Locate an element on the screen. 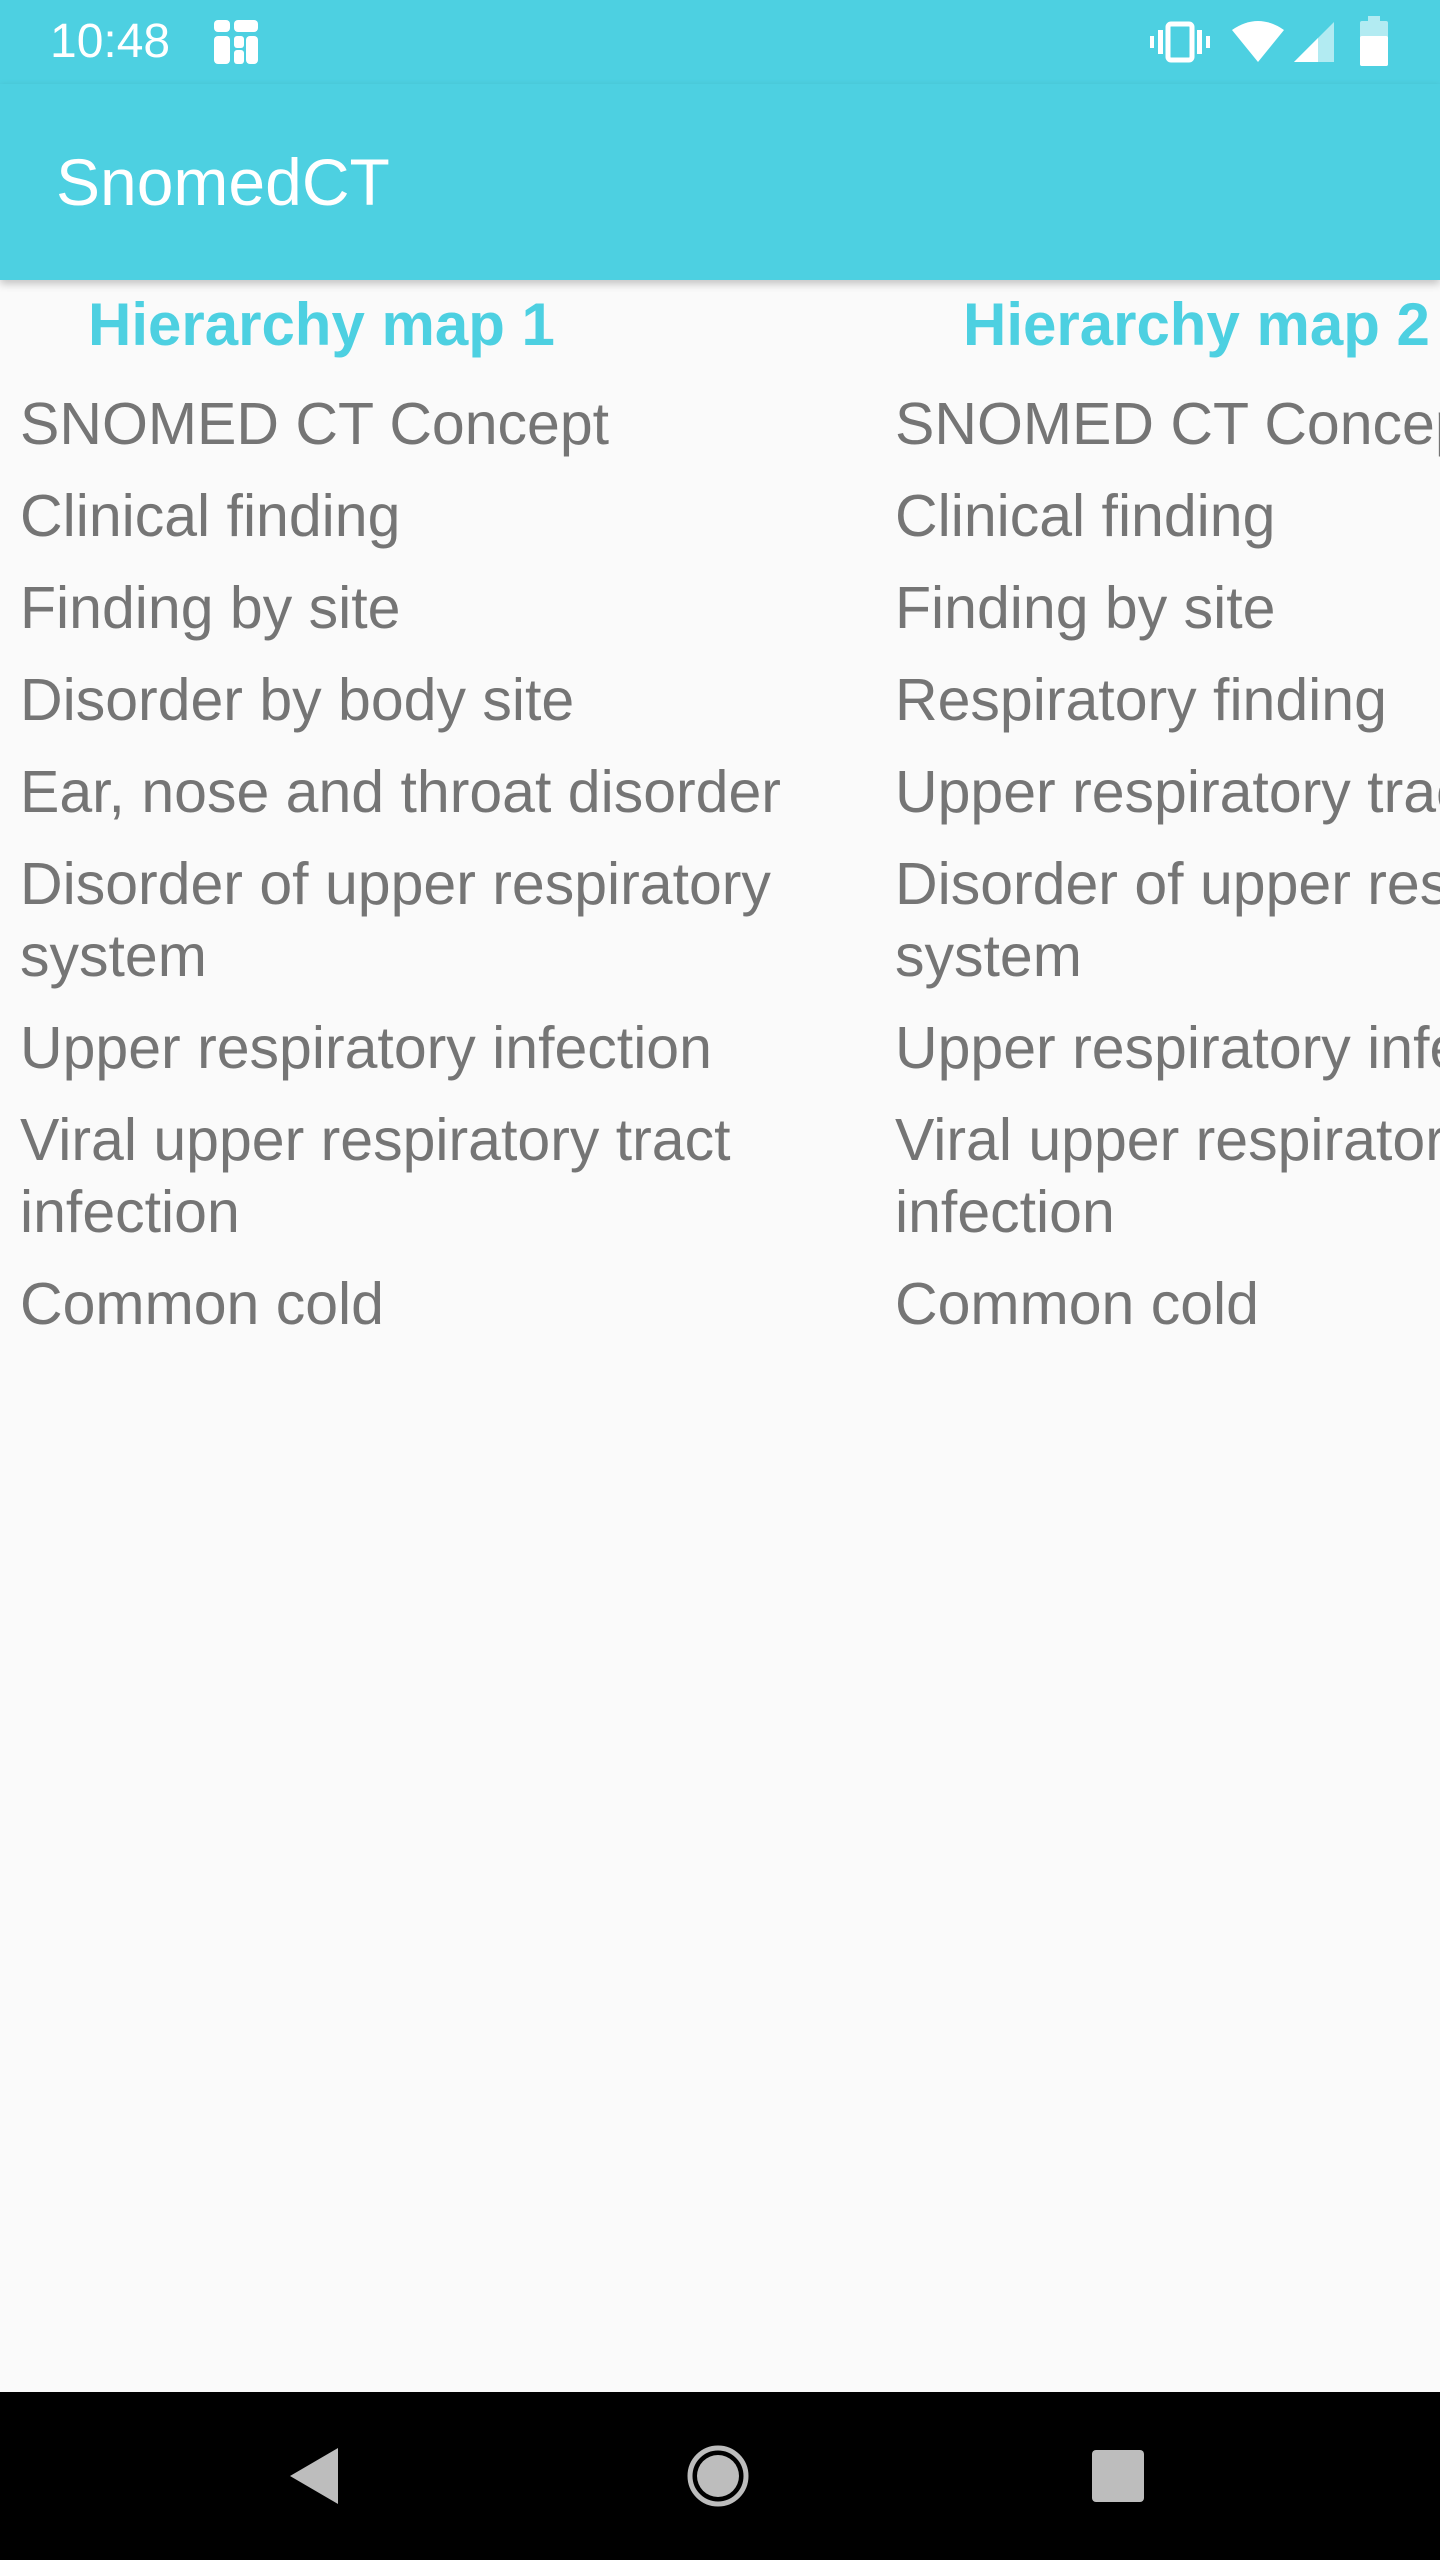 Image resolution: width=1440 pixels, height=2560 pixels. hierarchy-item: Disorder by body site is located at coordinates (297, 700).